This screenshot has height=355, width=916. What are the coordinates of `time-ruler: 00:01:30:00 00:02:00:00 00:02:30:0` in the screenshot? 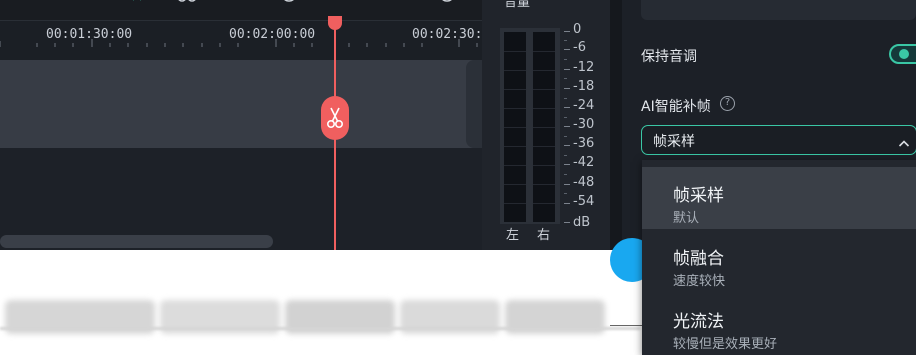 It's located at (241, 34).